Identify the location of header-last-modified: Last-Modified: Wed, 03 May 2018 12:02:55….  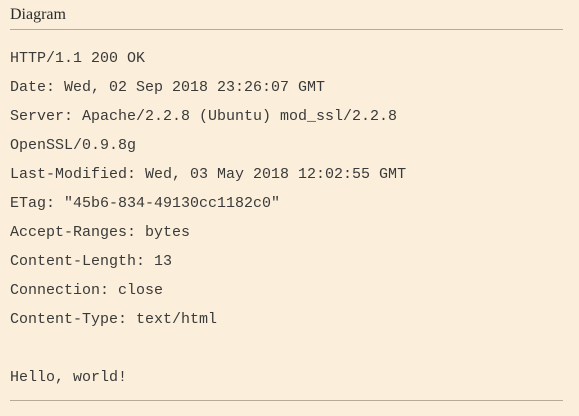
(208, 174).